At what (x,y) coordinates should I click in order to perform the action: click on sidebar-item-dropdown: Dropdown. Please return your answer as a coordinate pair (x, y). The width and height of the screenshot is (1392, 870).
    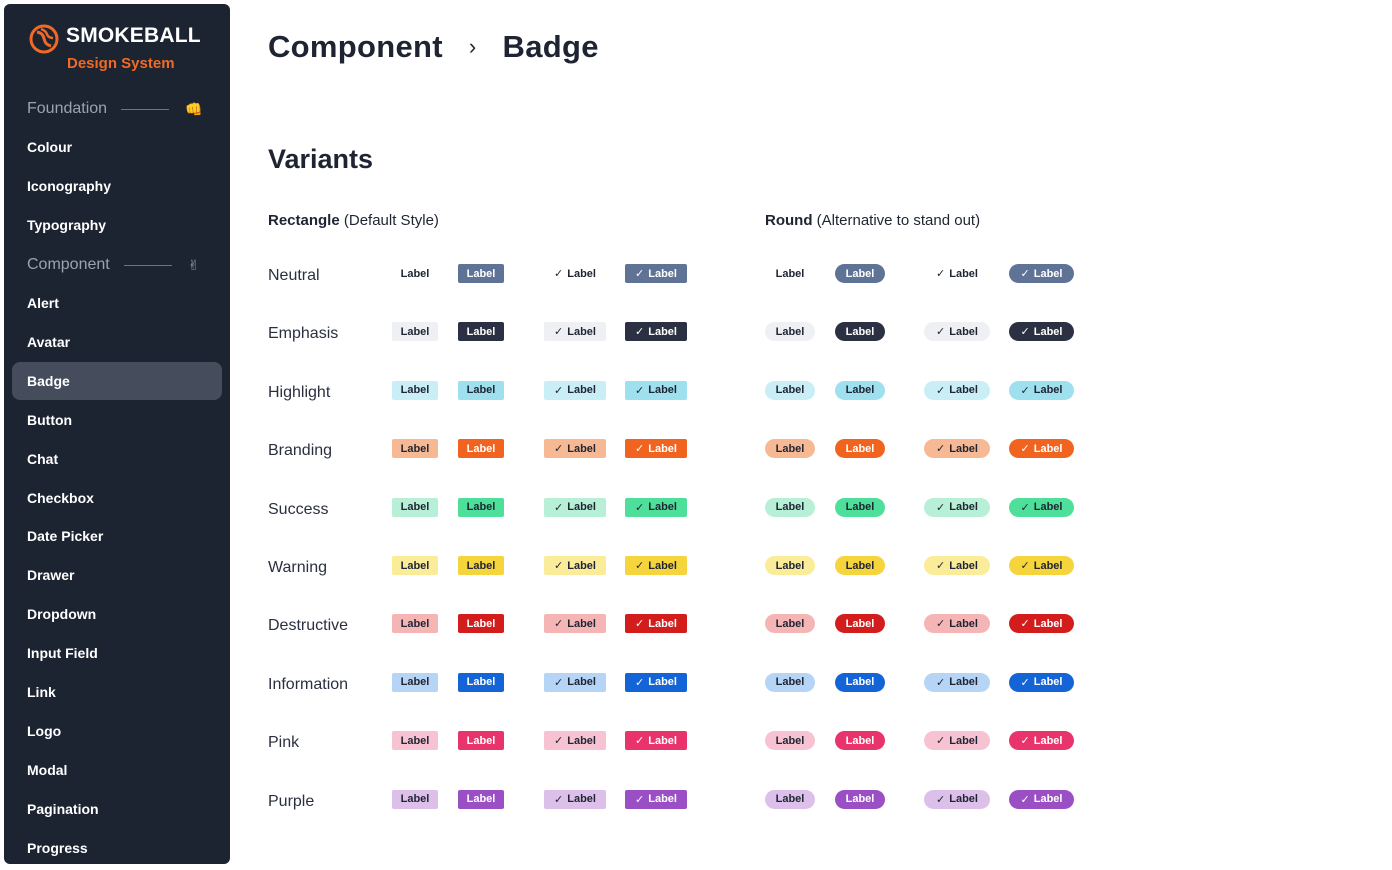
    Looking at the image, I should click on (117, 614).